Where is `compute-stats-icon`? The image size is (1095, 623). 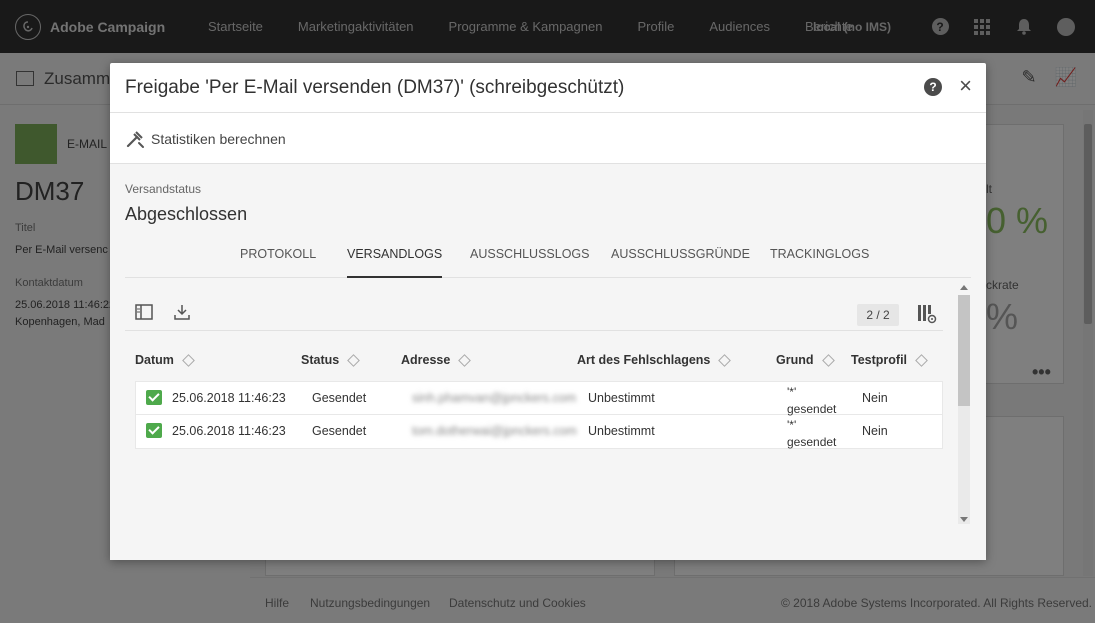 compute-stats-icon is located at coordinates (135, 139).